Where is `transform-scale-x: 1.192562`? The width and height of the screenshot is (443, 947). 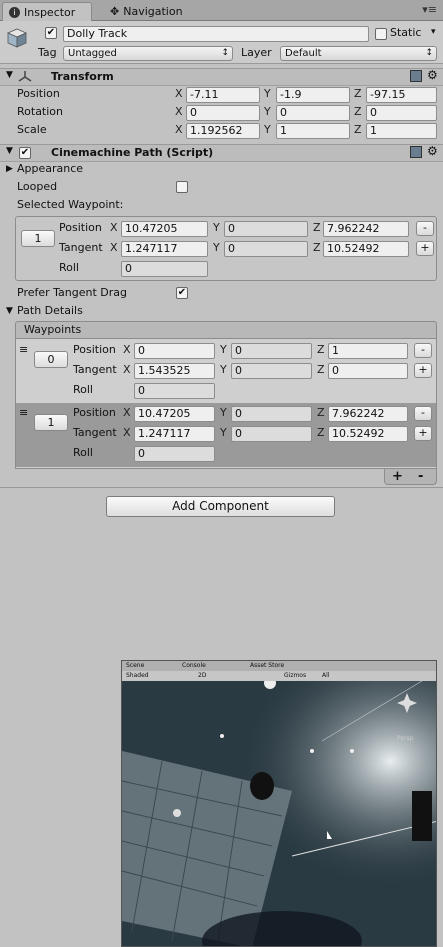 transform-scale-x: 1.192562 is located at coordinates (223, 131).